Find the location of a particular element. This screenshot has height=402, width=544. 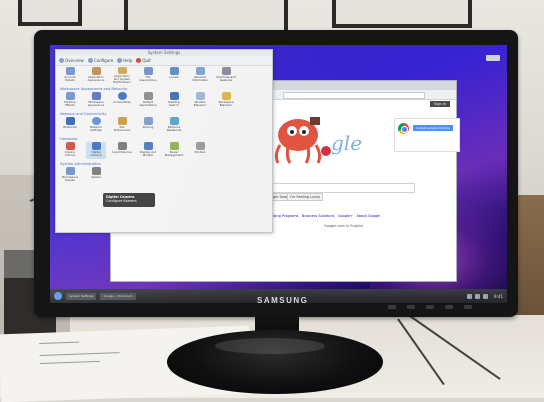

item-label: Account Details is located at coordinates (70, 78).